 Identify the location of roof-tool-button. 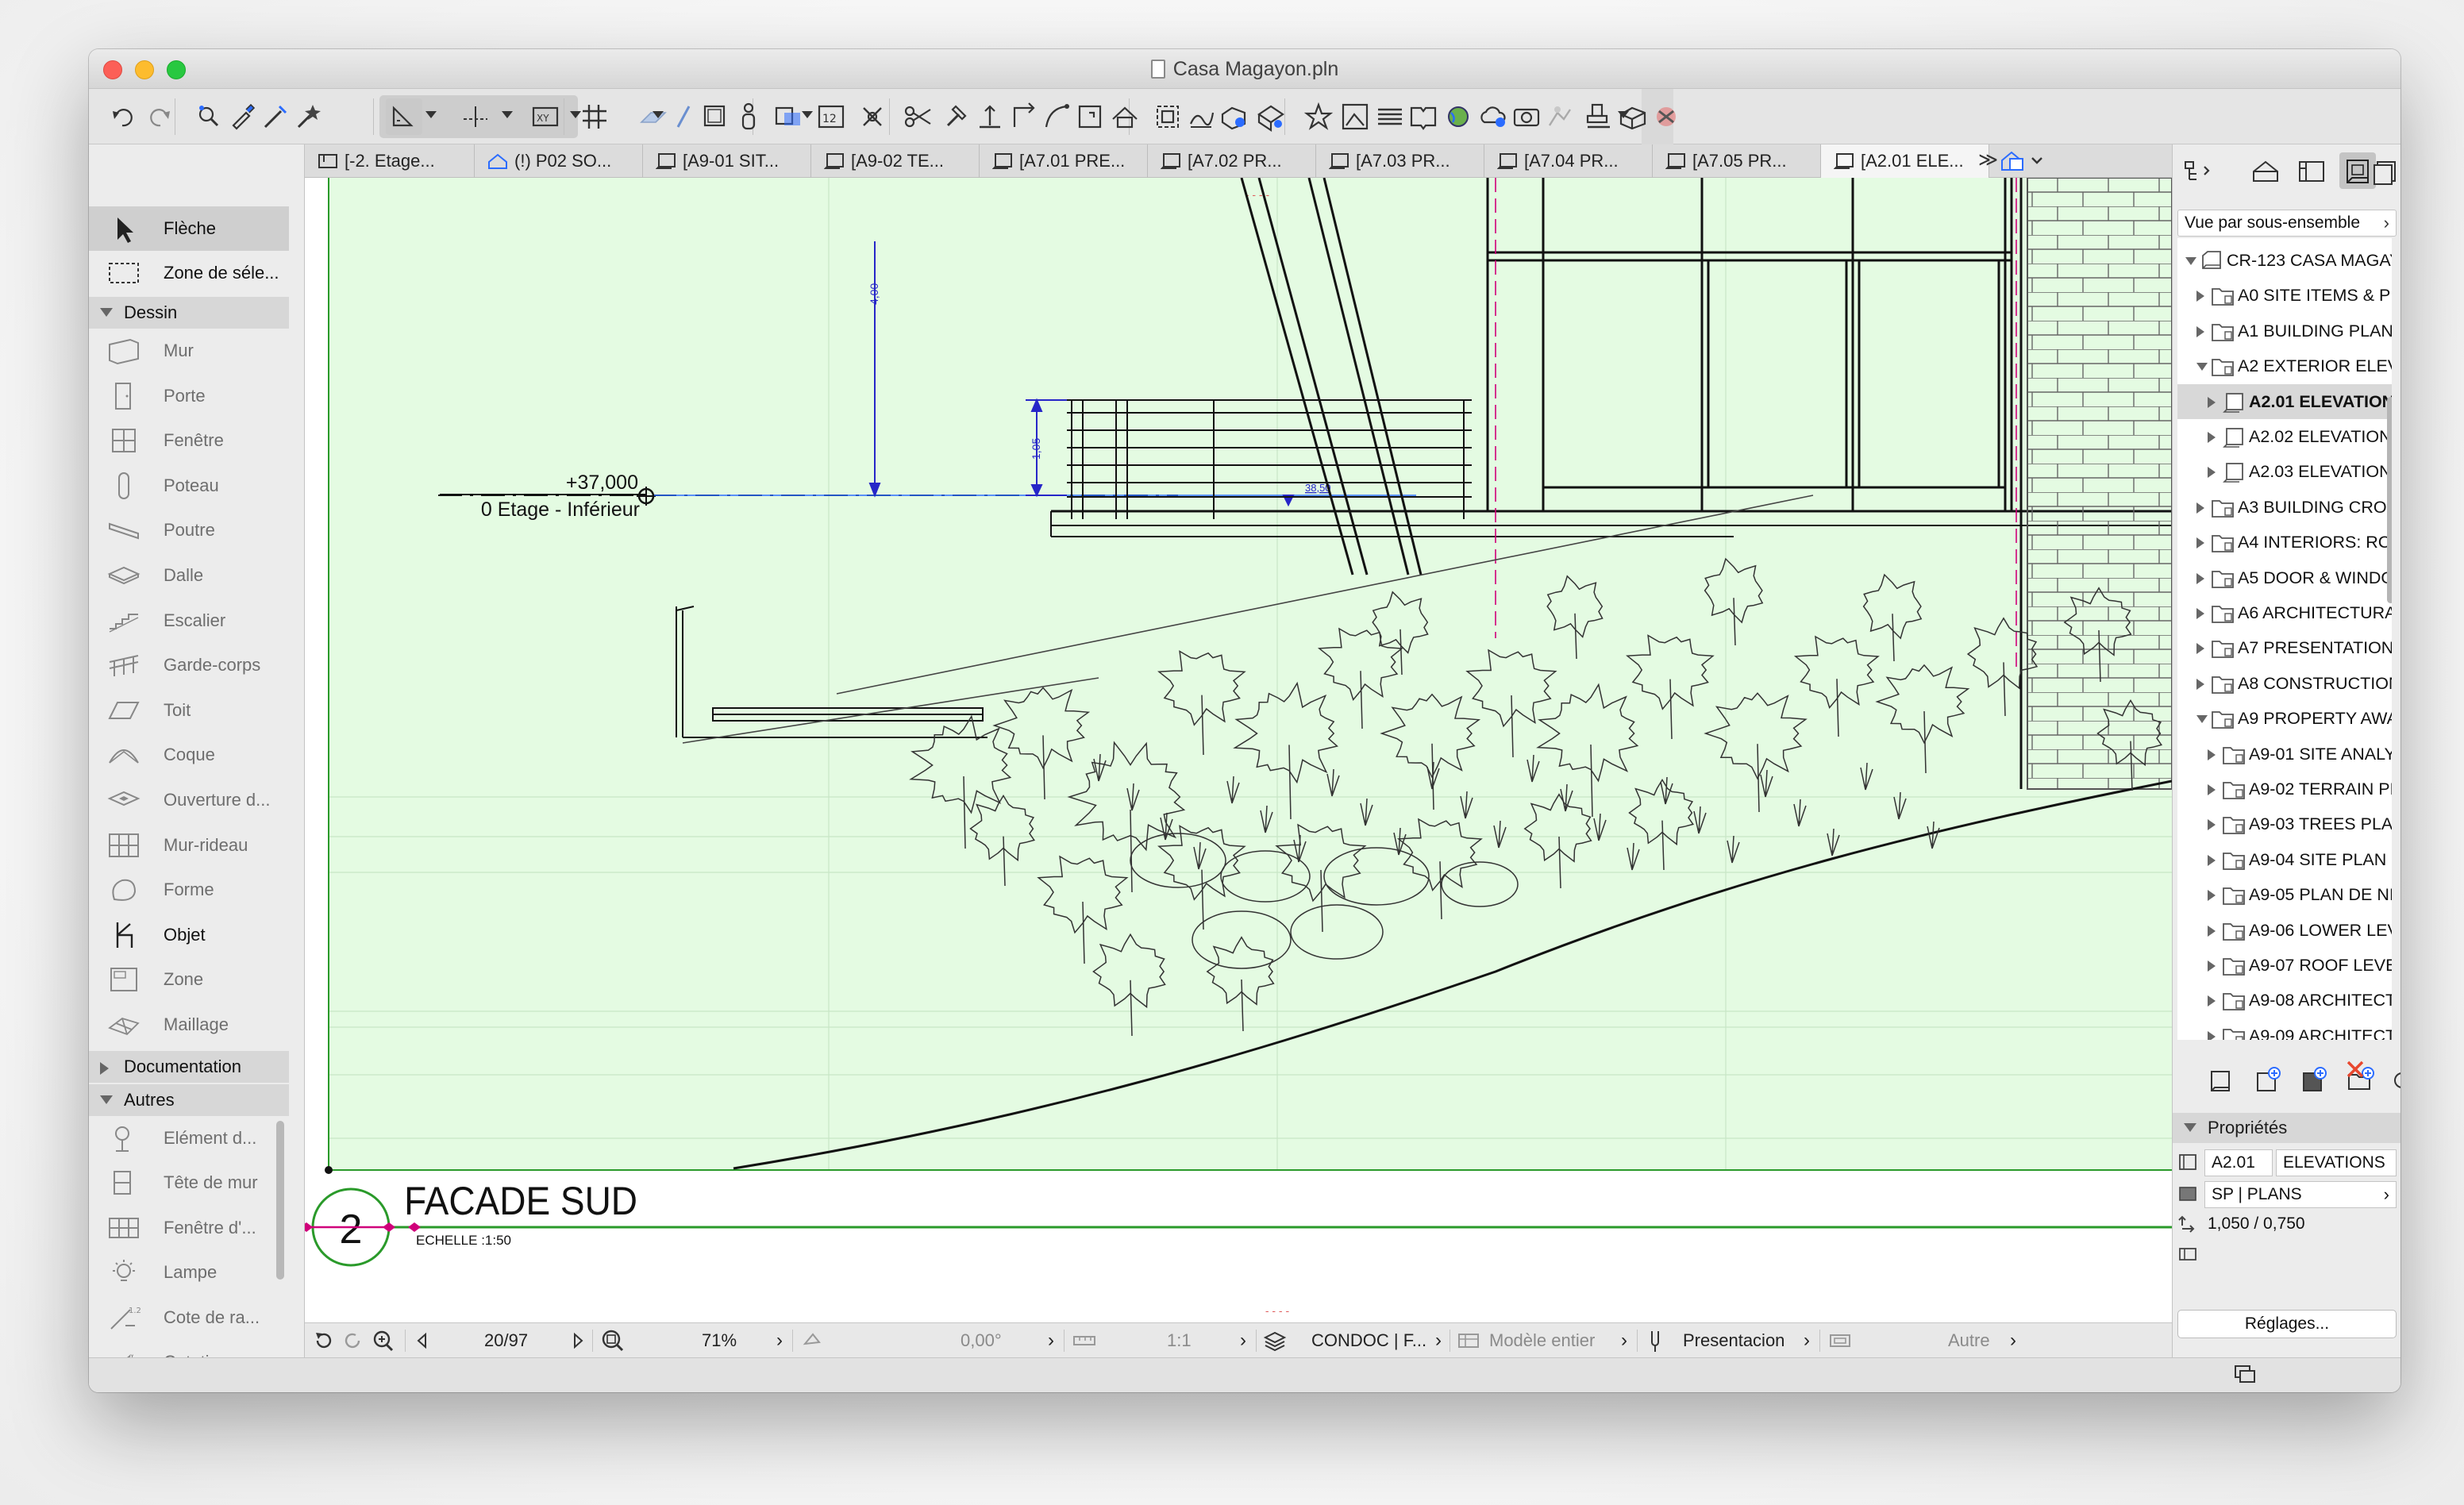
(1125, 116).